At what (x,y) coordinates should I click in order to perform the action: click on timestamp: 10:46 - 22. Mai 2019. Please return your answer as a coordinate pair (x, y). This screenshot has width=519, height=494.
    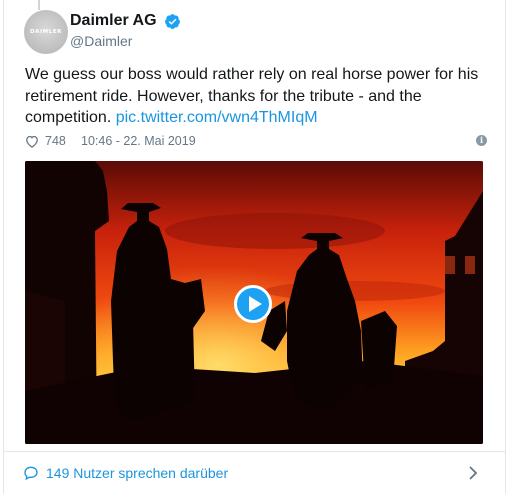
    Looking at the image, I should click on (138, 141).